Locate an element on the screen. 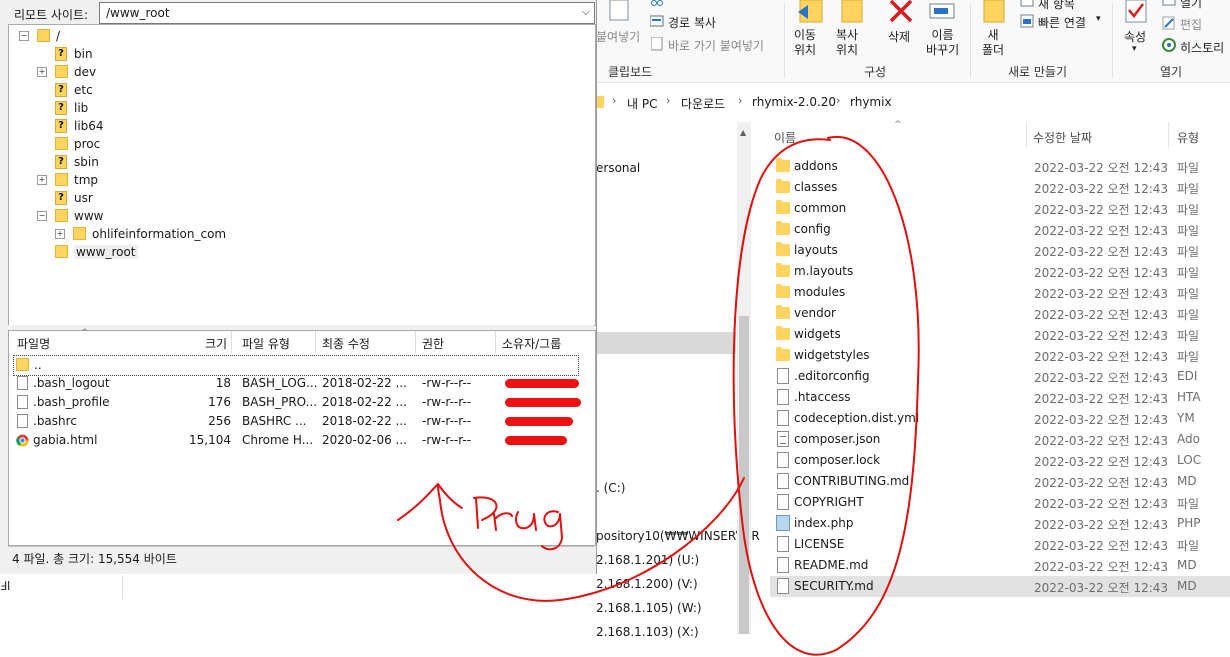 The height and width of the screenshot is (657, 1230). file-row: composer.lock 2022-03-22 오전 12:43 LOC is located at coordinates (1000, 460).